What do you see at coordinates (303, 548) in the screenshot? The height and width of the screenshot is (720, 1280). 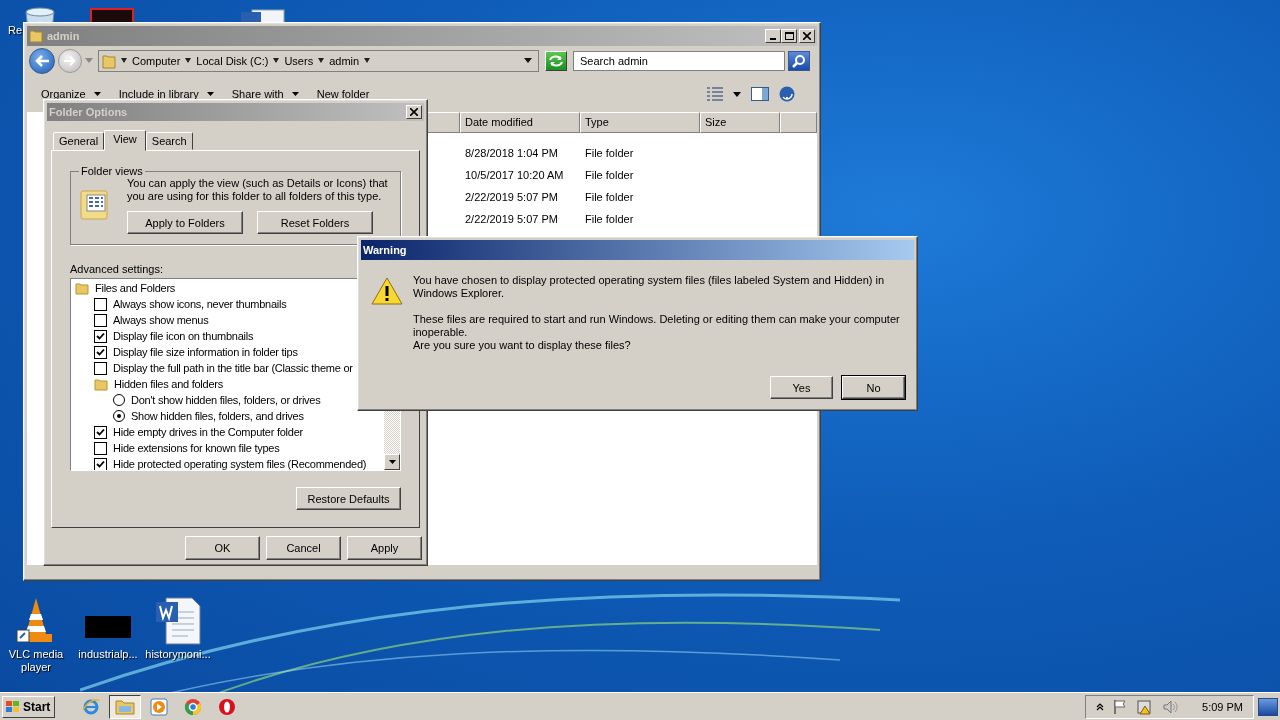 I see `dialog-button: Cancel` at bounding box center [303, 548].